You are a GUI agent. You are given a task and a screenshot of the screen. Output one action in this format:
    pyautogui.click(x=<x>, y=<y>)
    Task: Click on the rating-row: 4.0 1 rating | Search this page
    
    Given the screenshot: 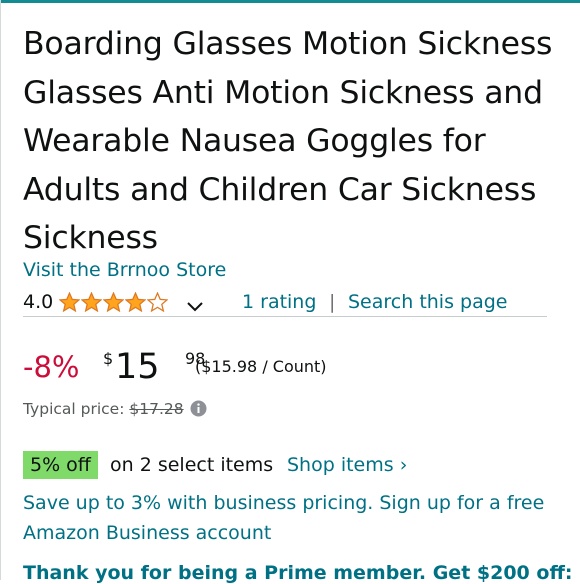 What is the action you would take?
    pyautogui.click(x=285, y=302)
    